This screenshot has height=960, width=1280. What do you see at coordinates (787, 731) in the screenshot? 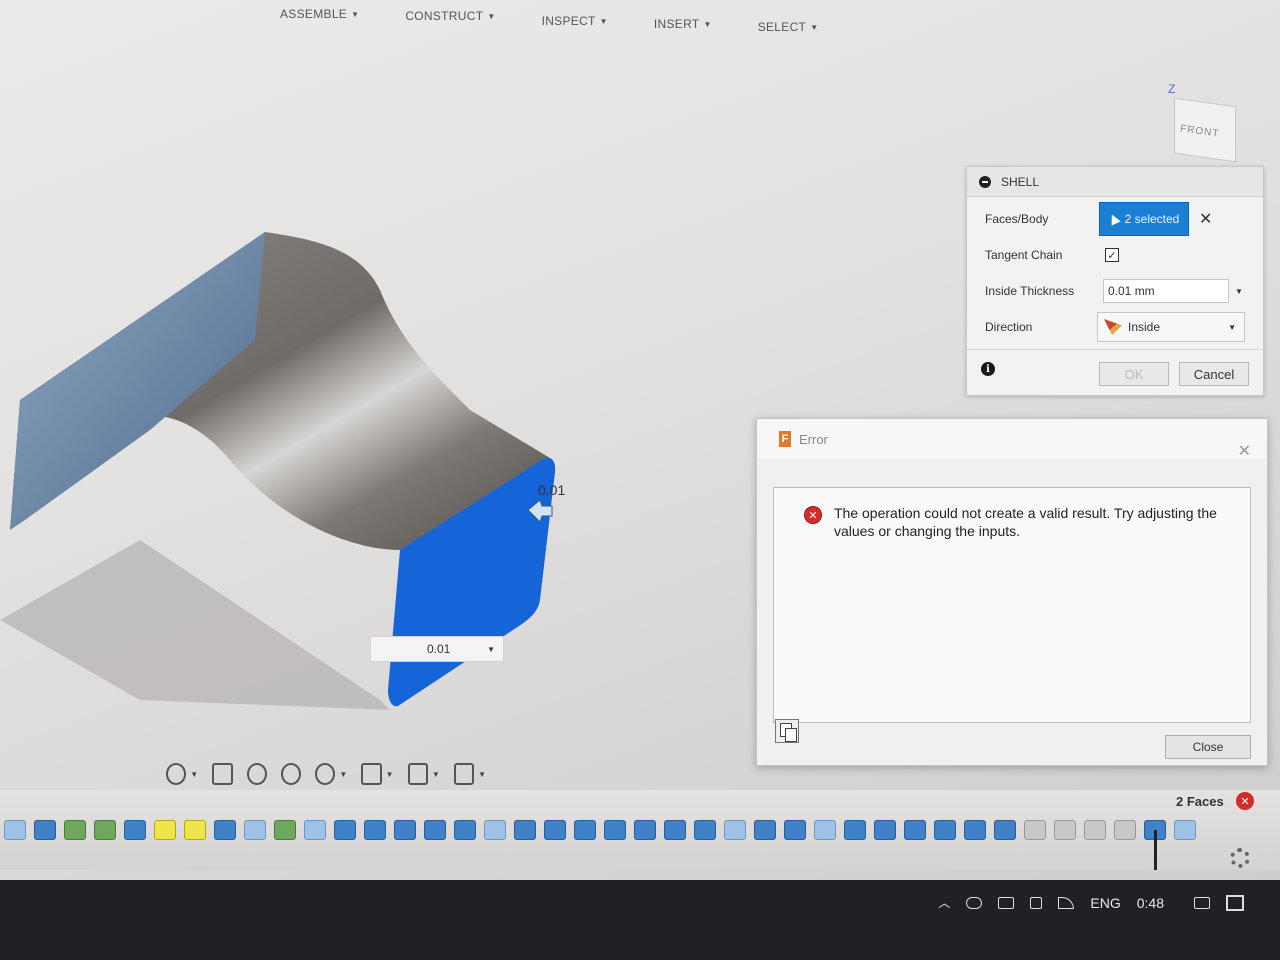
I see `copy-icon` at bounding box center [787, 731].